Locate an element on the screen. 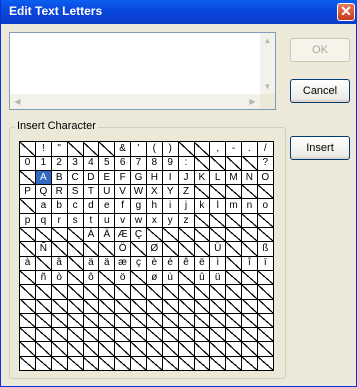 This screenshot has height=387, width=357. char-cell: e is located at coordinates (107, 206).